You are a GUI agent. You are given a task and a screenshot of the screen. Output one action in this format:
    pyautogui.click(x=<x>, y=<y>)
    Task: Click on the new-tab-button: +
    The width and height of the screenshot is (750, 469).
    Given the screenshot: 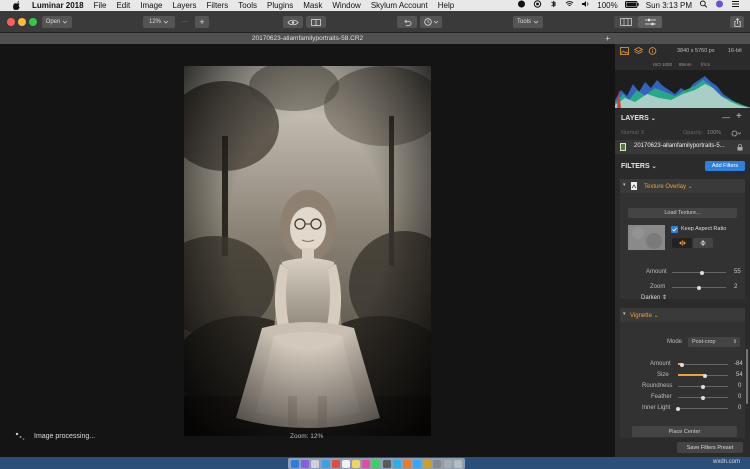 What is the action you would take?
    pyautogui.click(x=607, y=38)
    